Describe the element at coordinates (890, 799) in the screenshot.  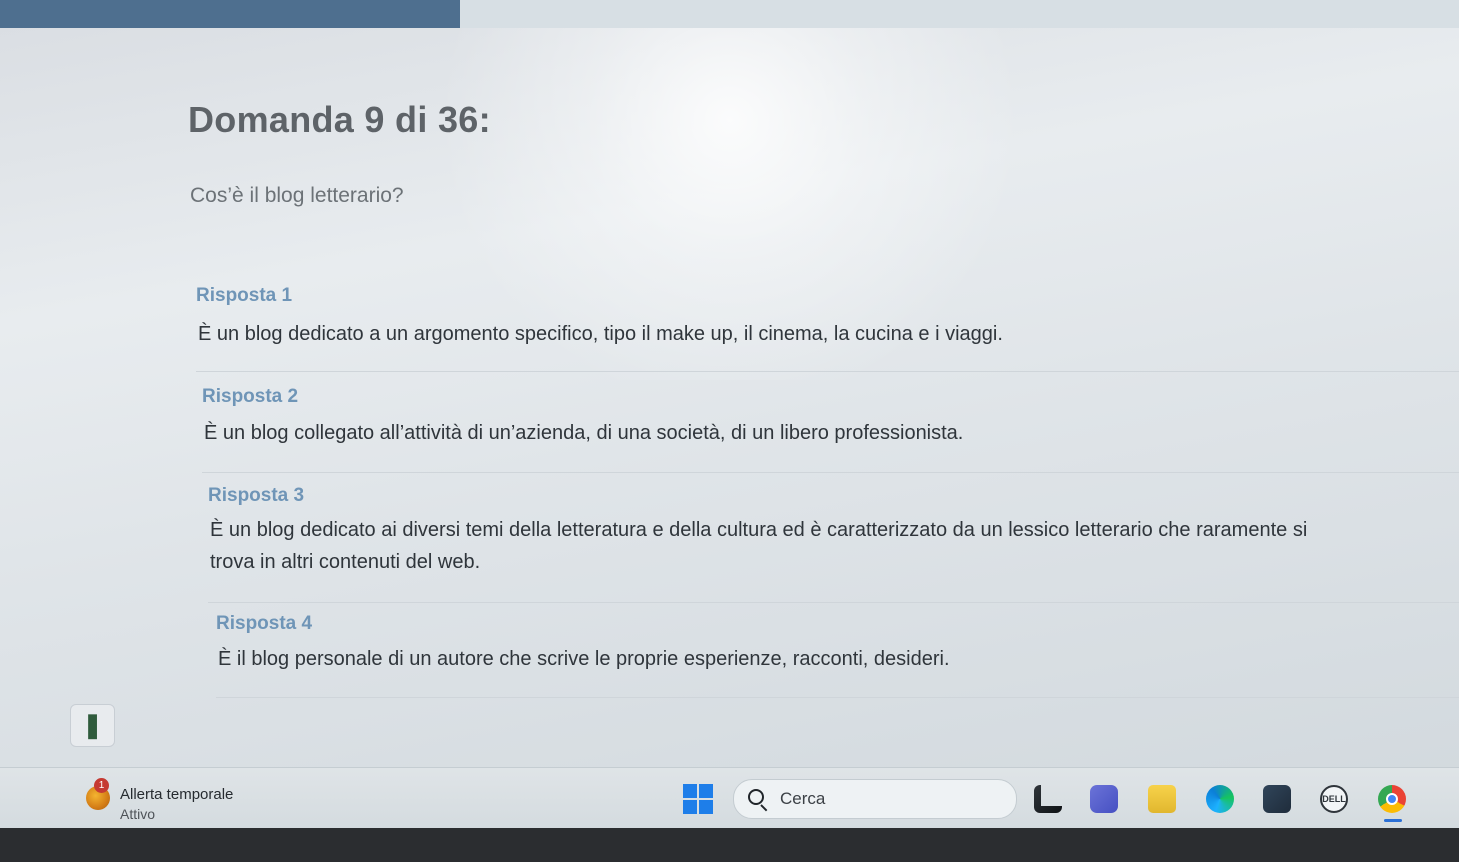
I see `search-input` at that location.